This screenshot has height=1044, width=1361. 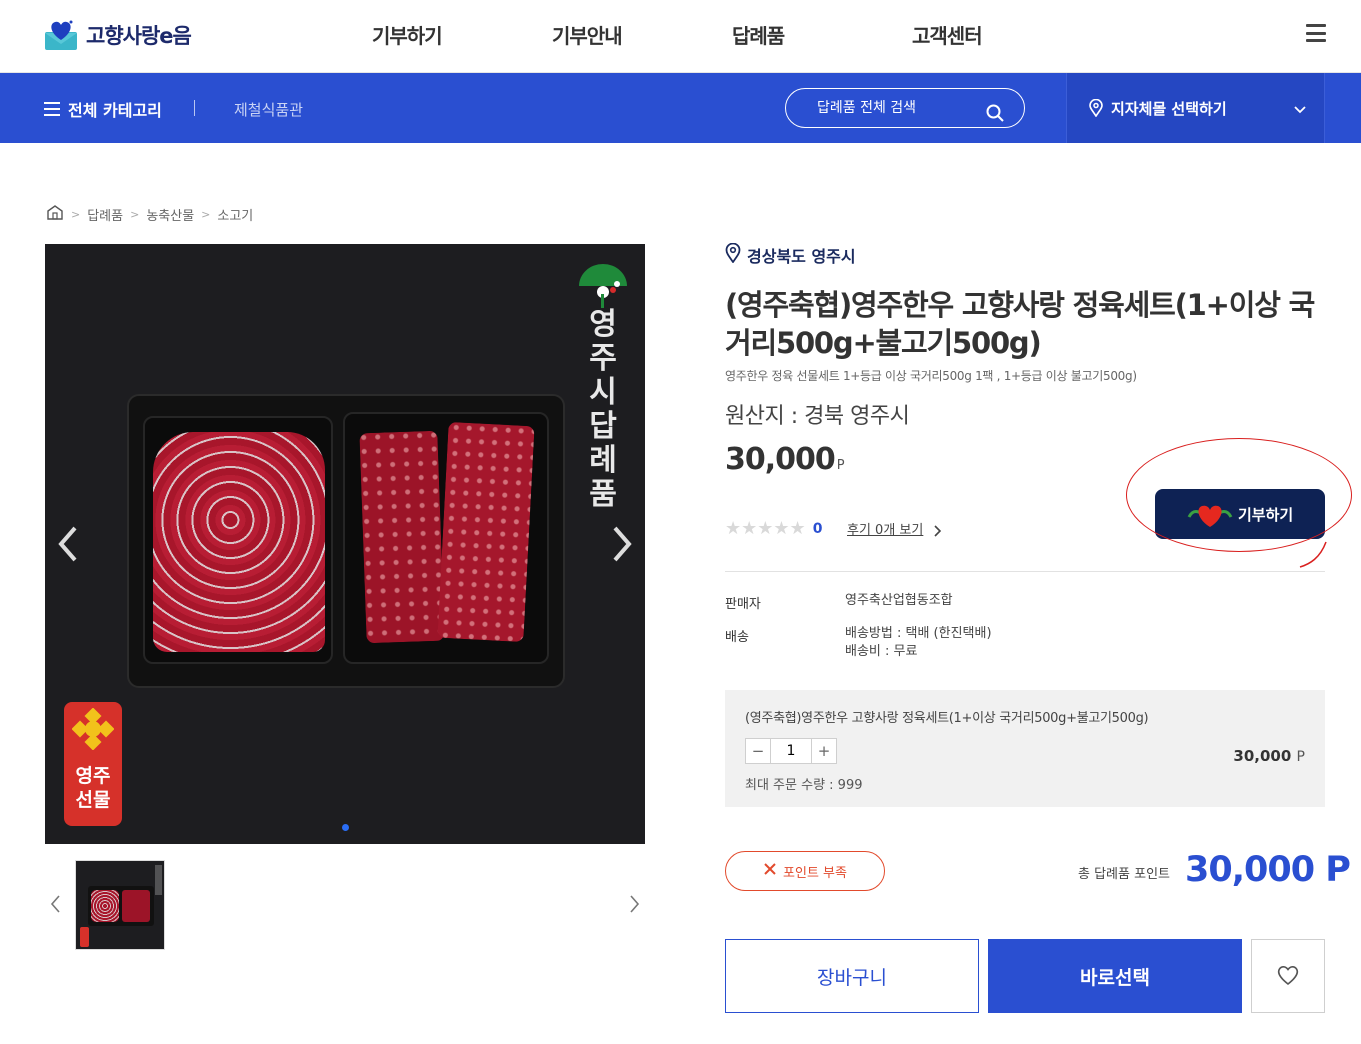 I want to click on delivery-fee: 배송비 : 무료, so click(x=881, y=651).